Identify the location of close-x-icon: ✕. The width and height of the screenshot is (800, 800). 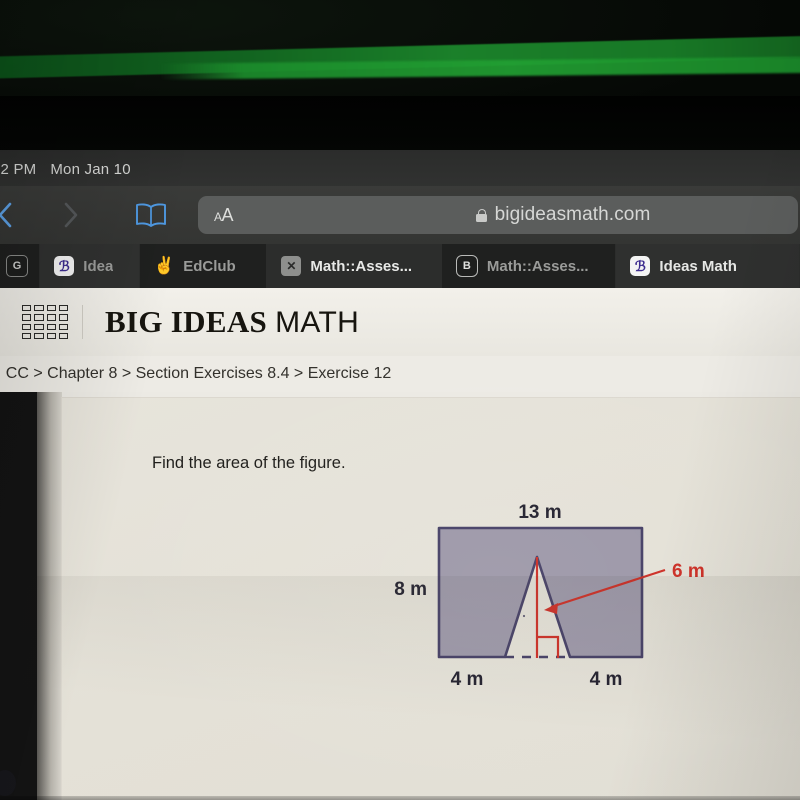
(291, 266).